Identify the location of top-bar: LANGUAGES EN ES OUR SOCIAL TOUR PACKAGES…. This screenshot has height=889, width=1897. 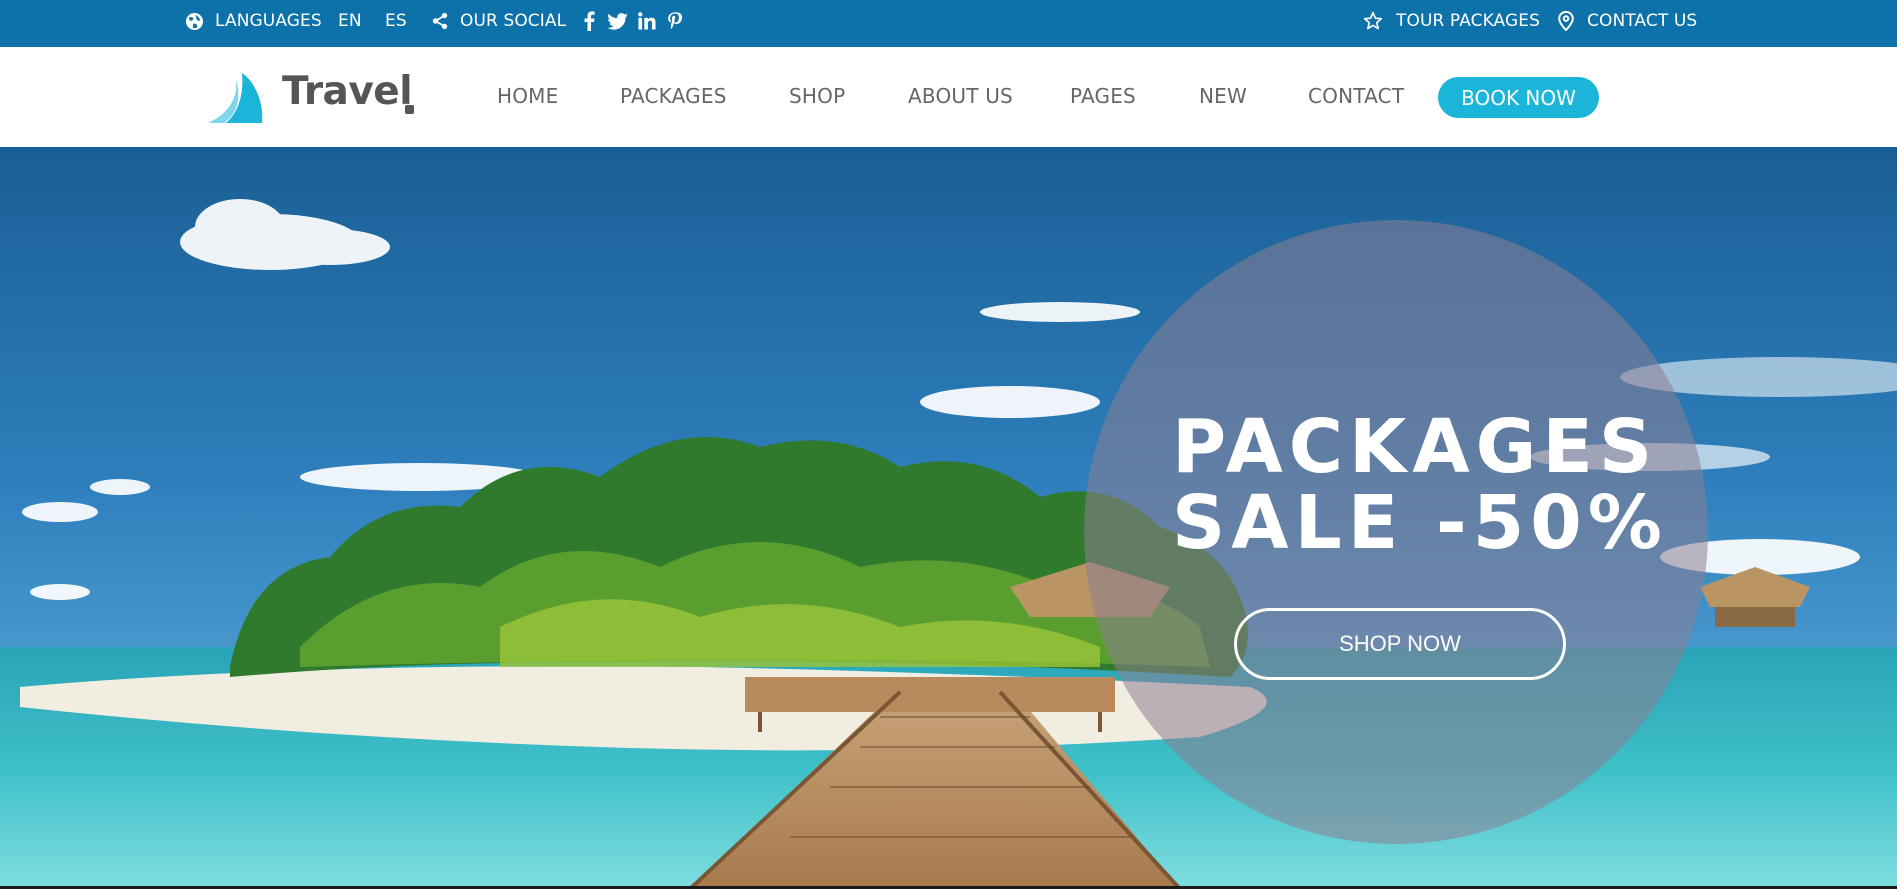
(948, 23).